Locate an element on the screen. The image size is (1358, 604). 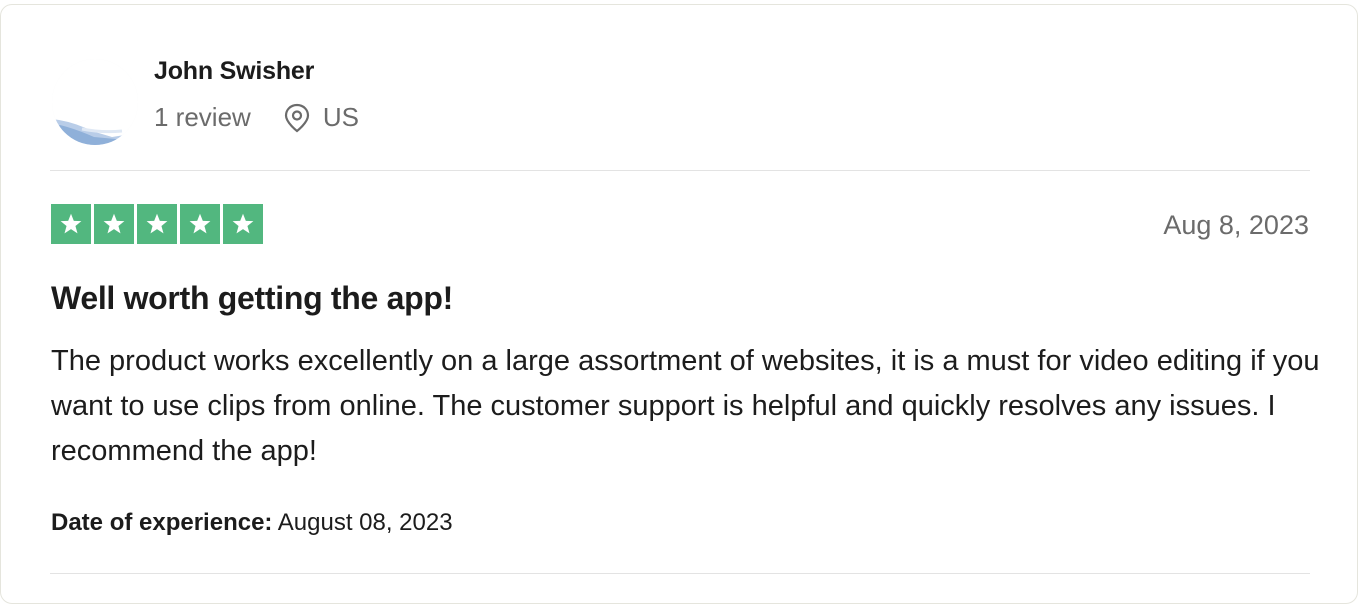
header-divider is located at coordinates (680, 170).